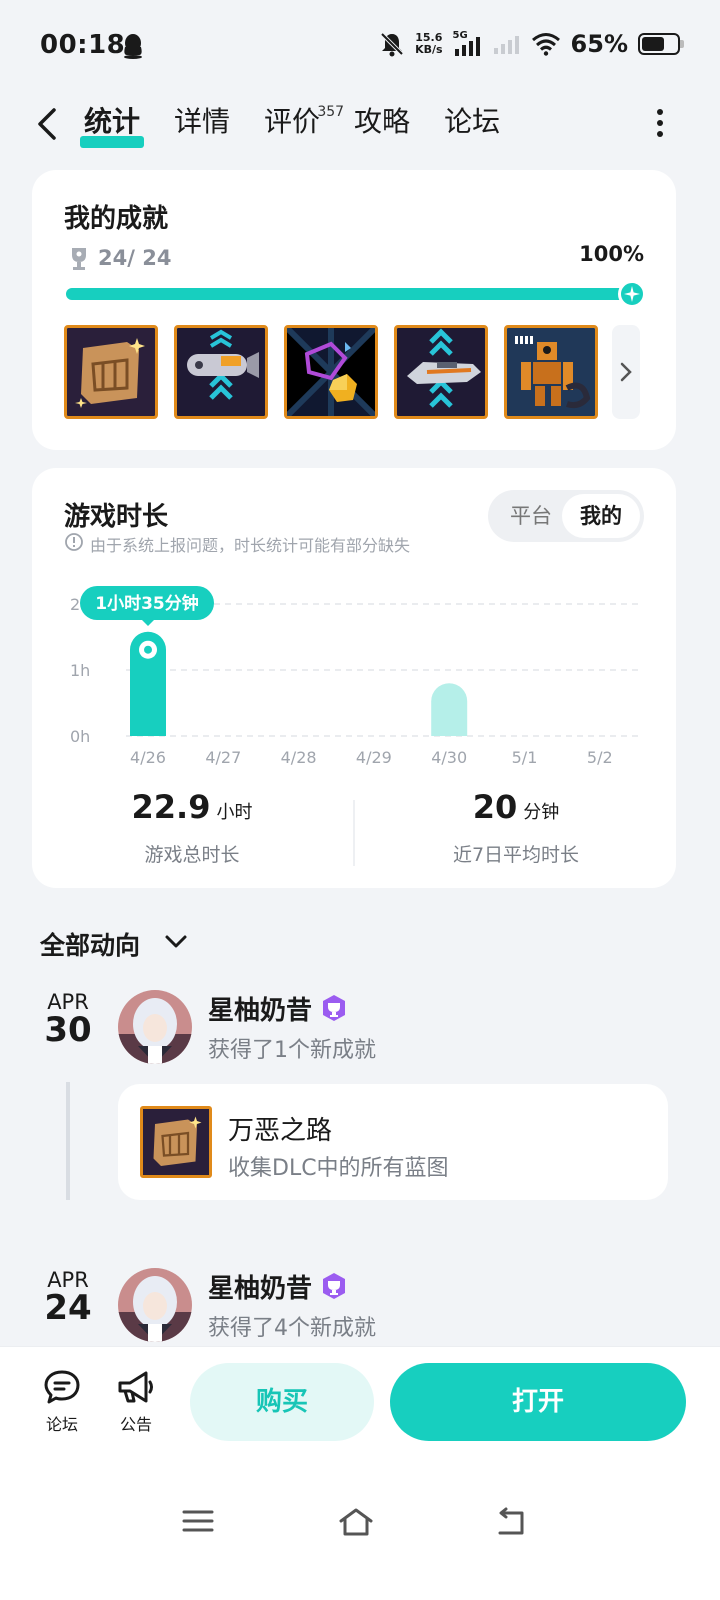 This screenshot has width=720, height=1600. I want to click on back-nav-icon, so click(512, 1522).